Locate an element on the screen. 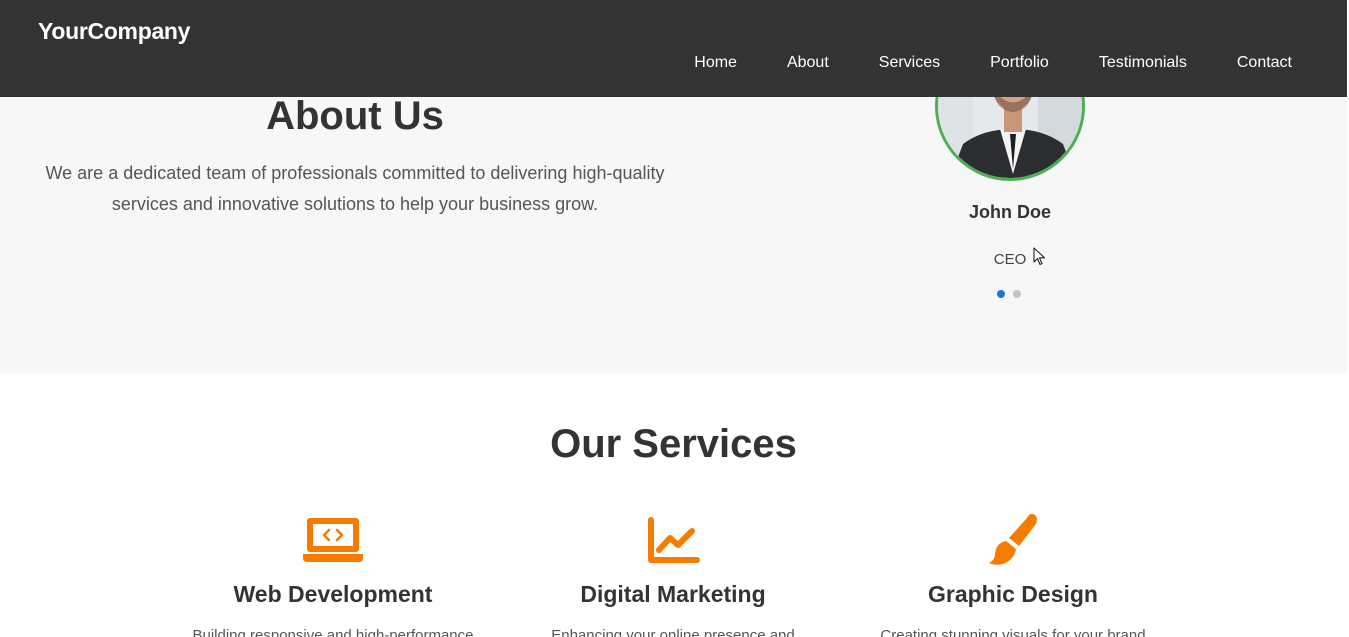 The width and height of the screenshot is (1349, 637). company-logo: YourCompany is located at coordinates (114, 31).